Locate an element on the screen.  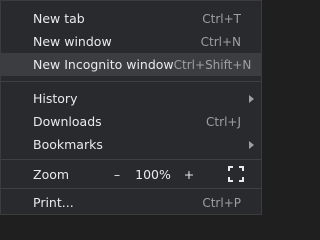
menu-item-shortcut: Ctrl+N is located at coordinates (220, 41).